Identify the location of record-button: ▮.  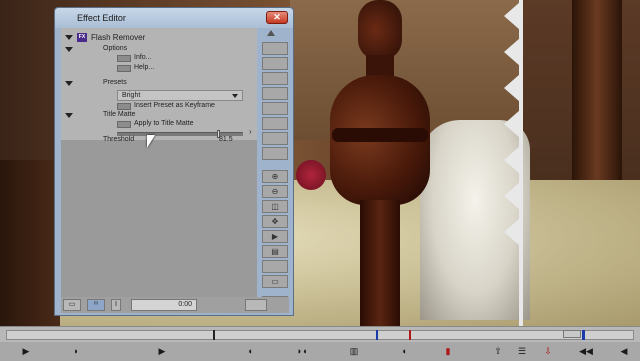
(448, 351).